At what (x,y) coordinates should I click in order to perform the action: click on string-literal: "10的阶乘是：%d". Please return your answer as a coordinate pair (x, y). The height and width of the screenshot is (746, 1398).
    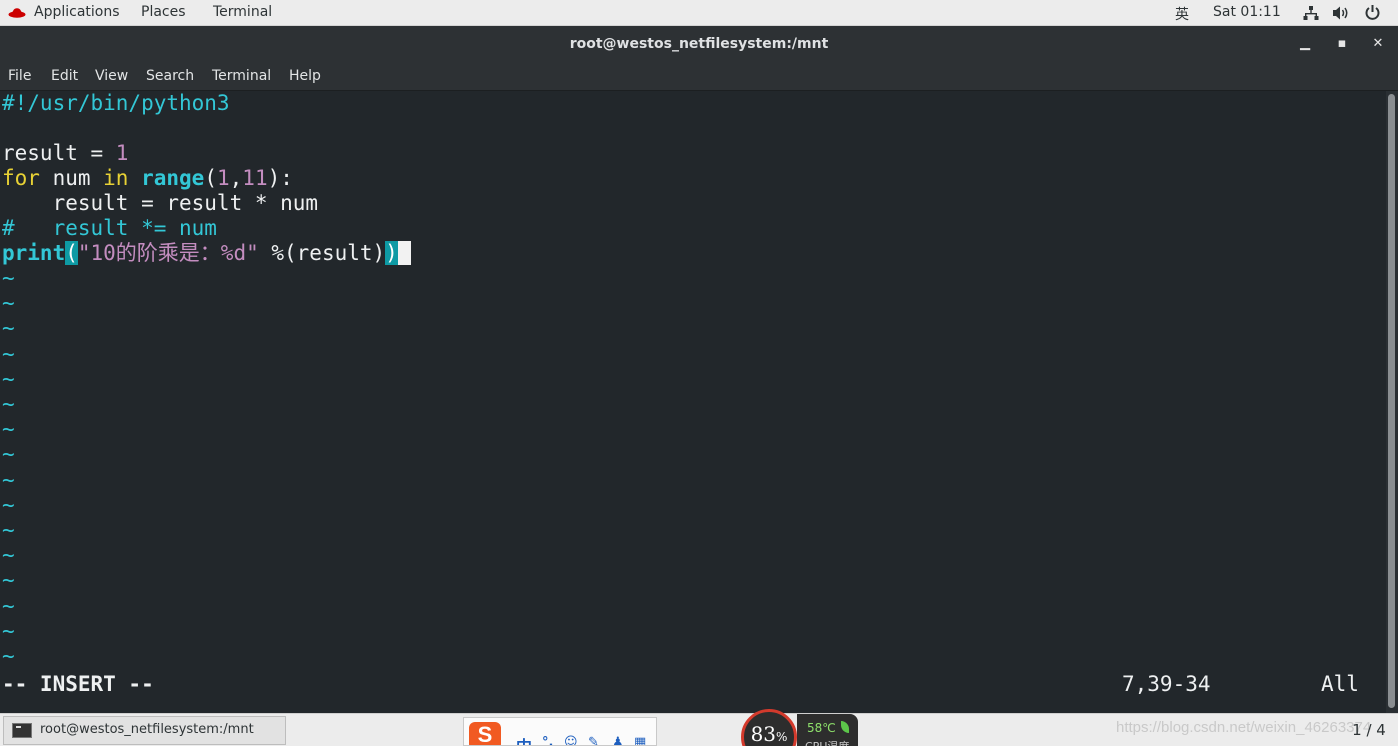
    Looking at the image, I should click on (168, 253).